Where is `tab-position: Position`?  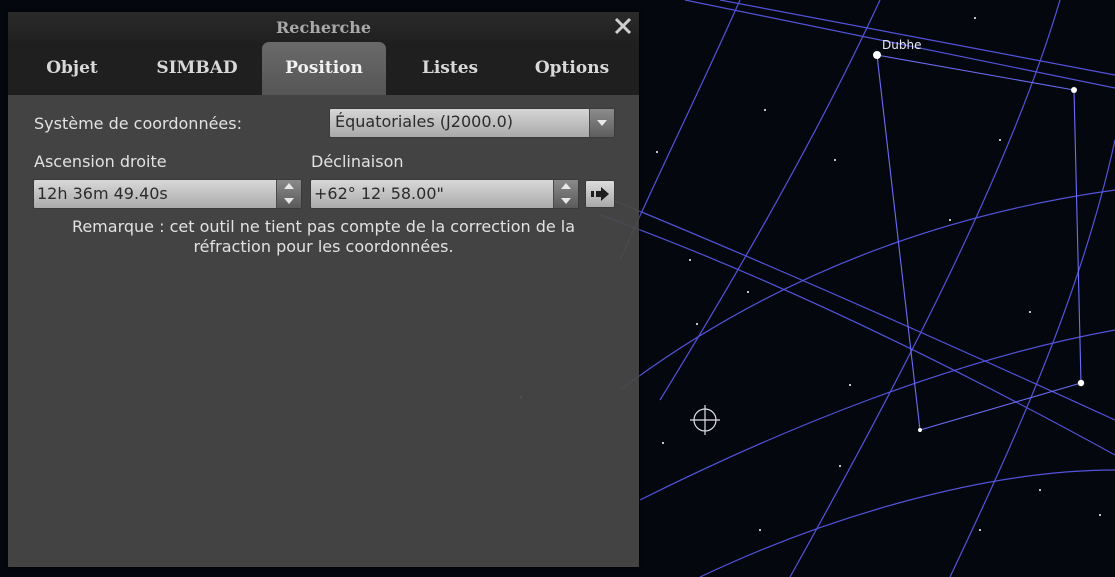
tab-position: Position is located at coordinates (324, 68).